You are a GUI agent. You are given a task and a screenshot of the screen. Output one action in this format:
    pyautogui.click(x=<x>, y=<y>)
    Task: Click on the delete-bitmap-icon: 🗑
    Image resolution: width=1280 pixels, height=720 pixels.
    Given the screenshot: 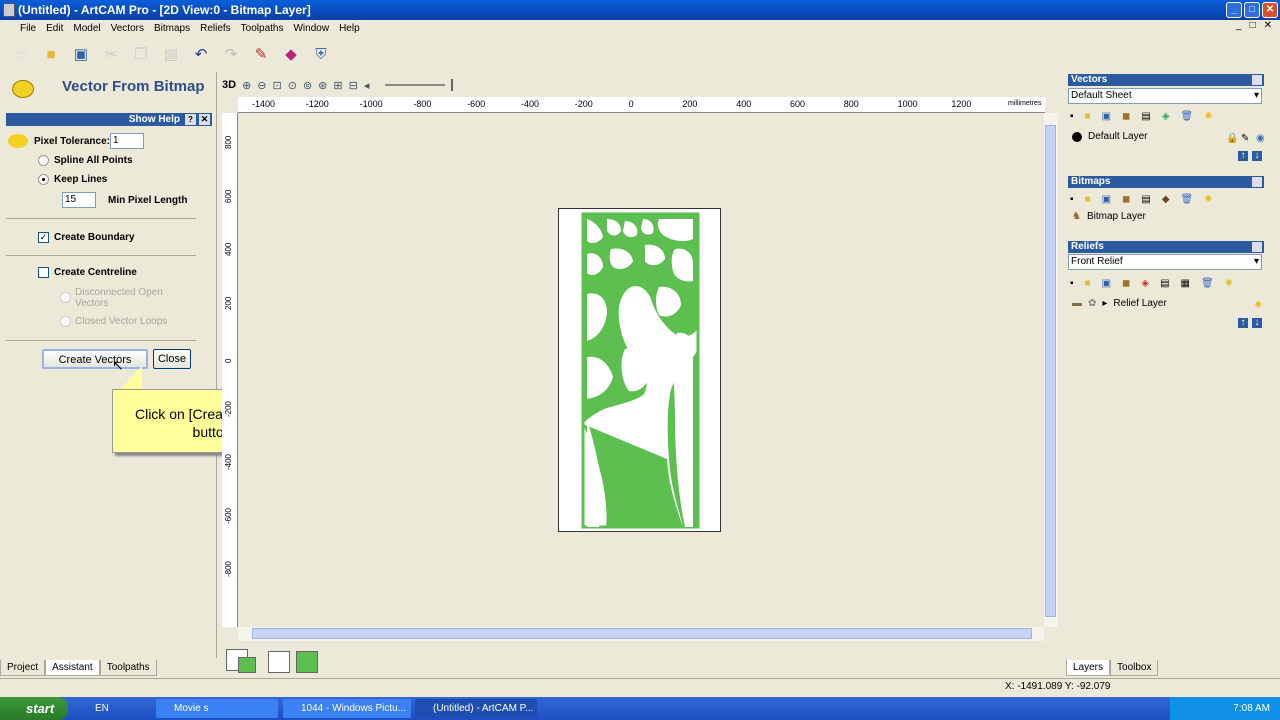 What is the action you would take?
    pyautogui.click(x=1187, y=199)
    